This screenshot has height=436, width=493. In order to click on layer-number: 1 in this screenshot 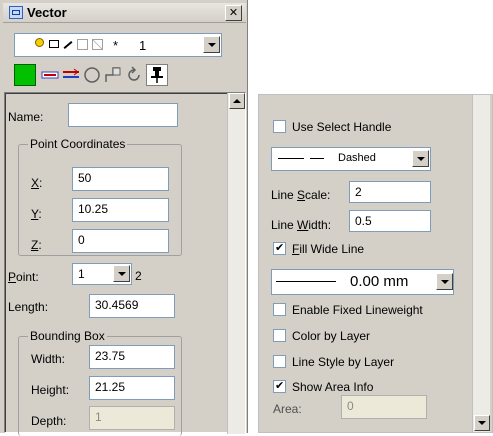, I will do `click(143, 45)`.